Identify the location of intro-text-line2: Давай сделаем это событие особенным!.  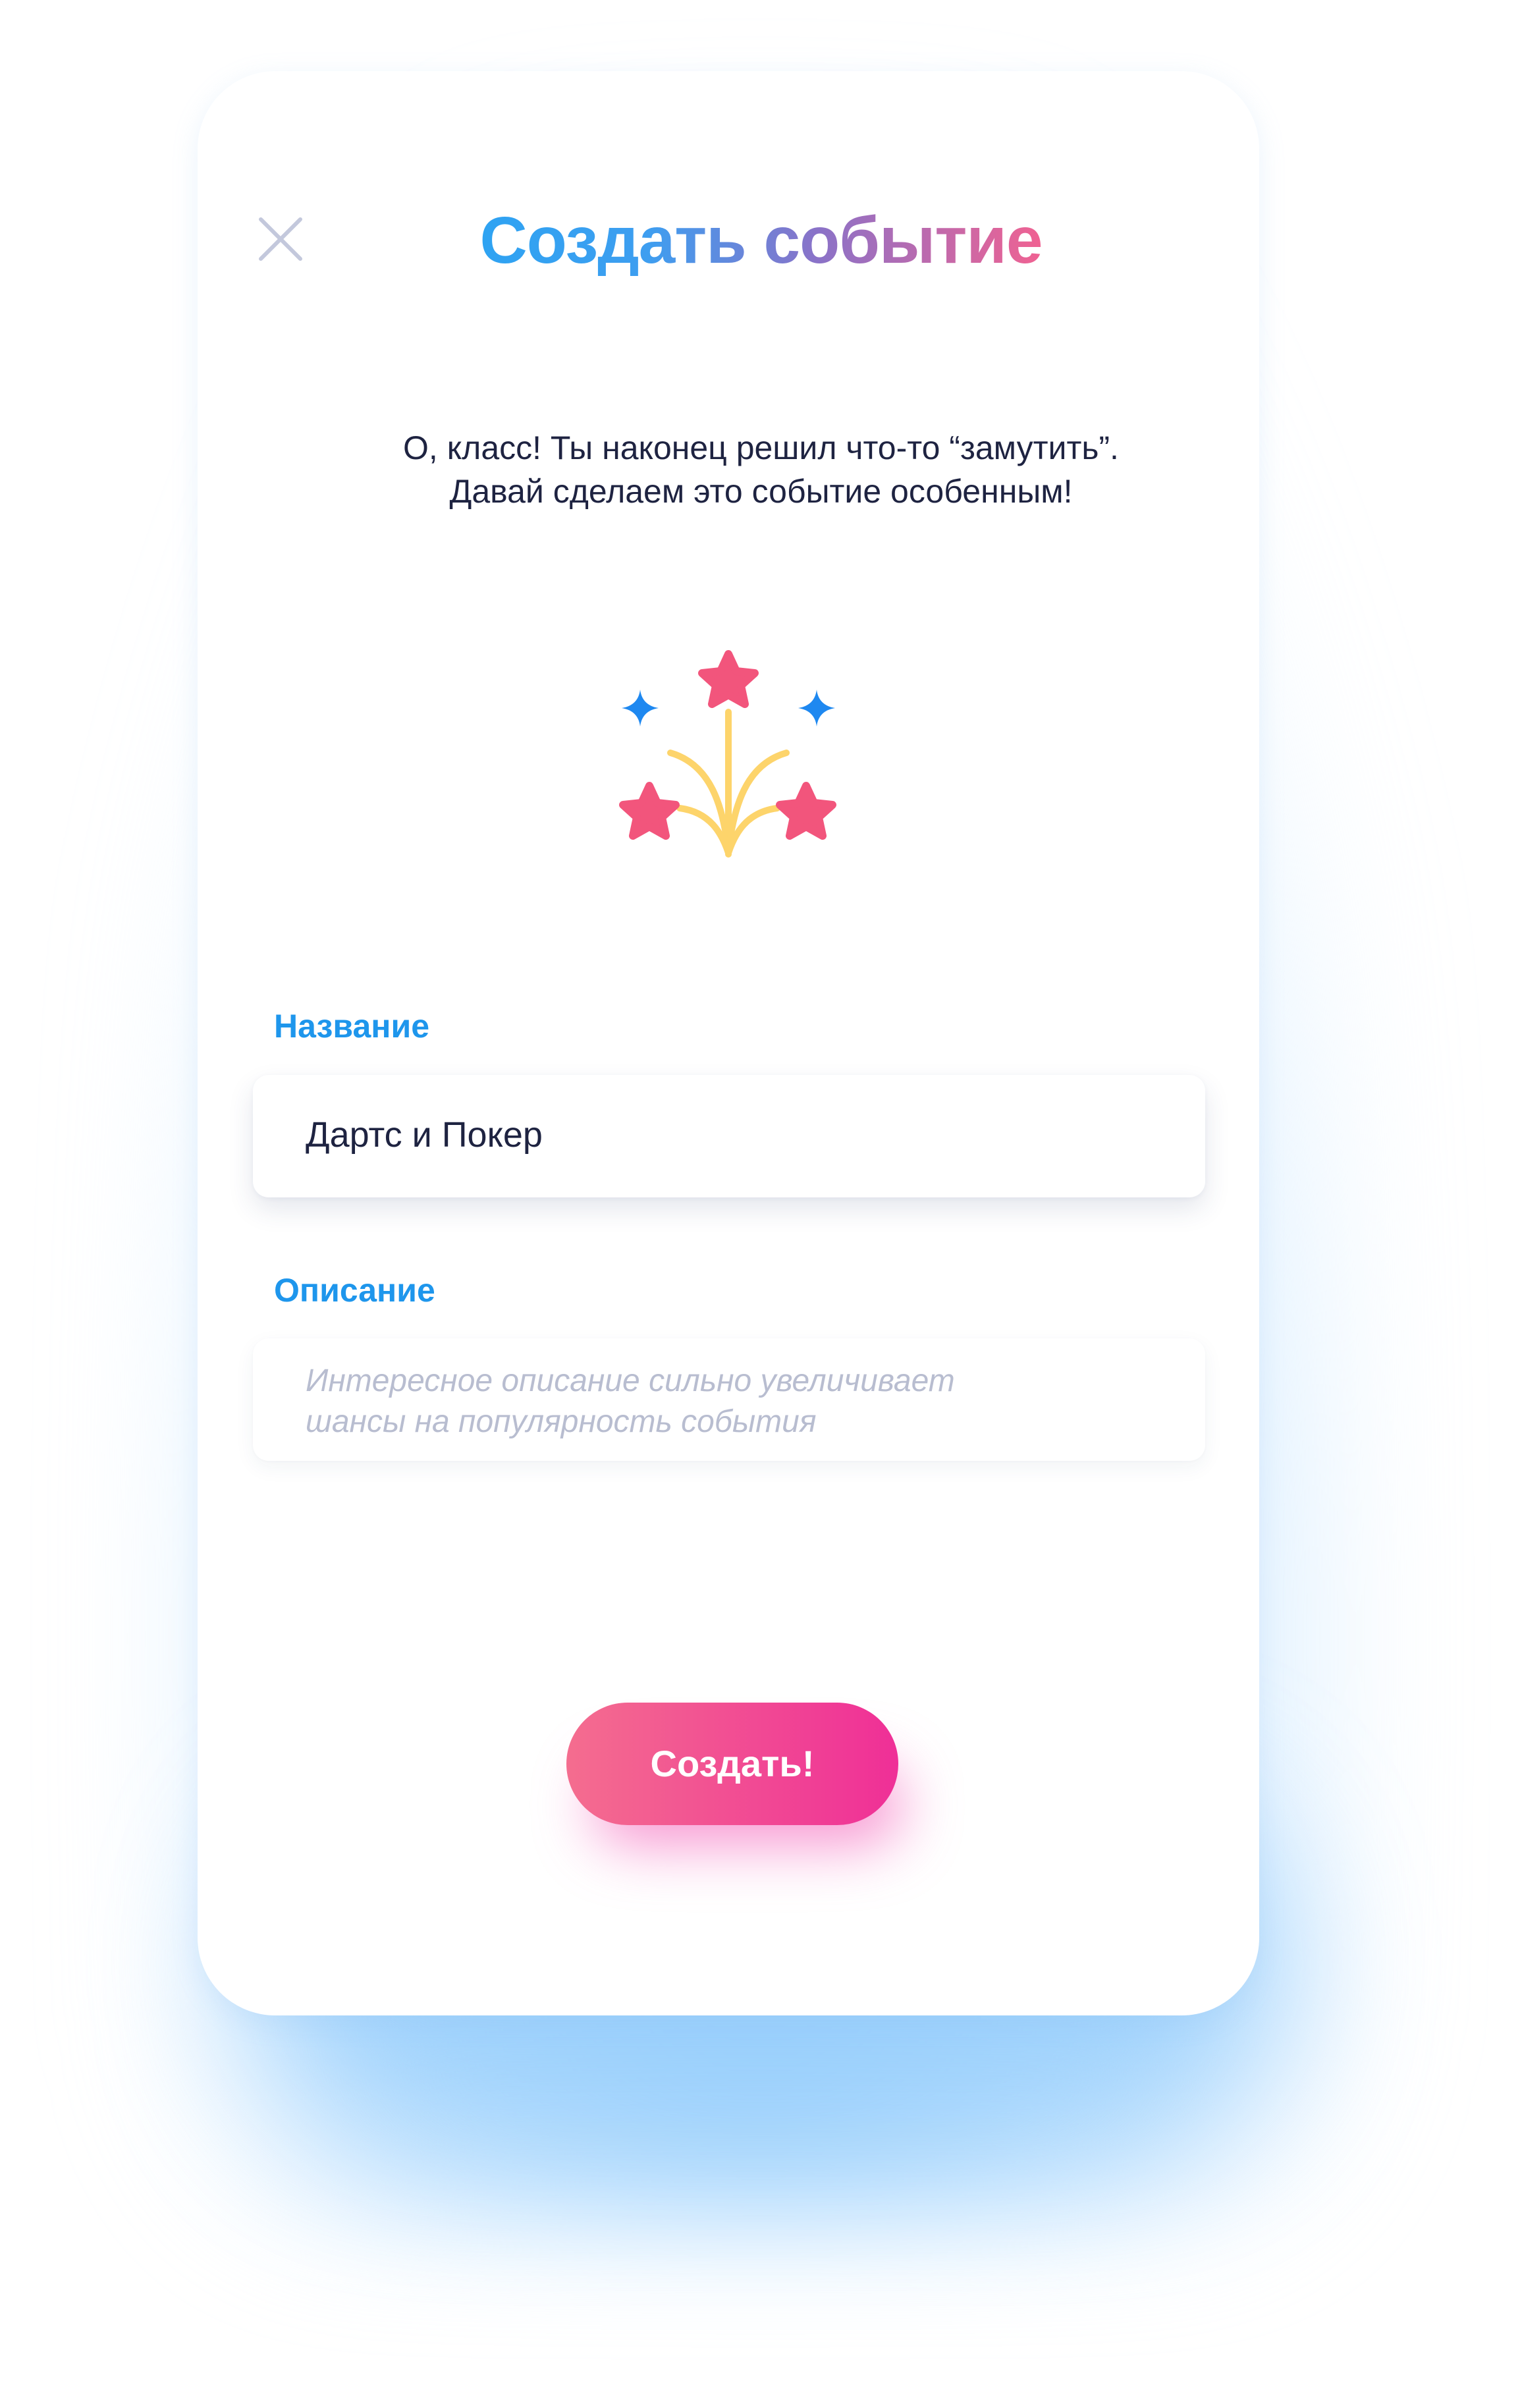
(761, 492).